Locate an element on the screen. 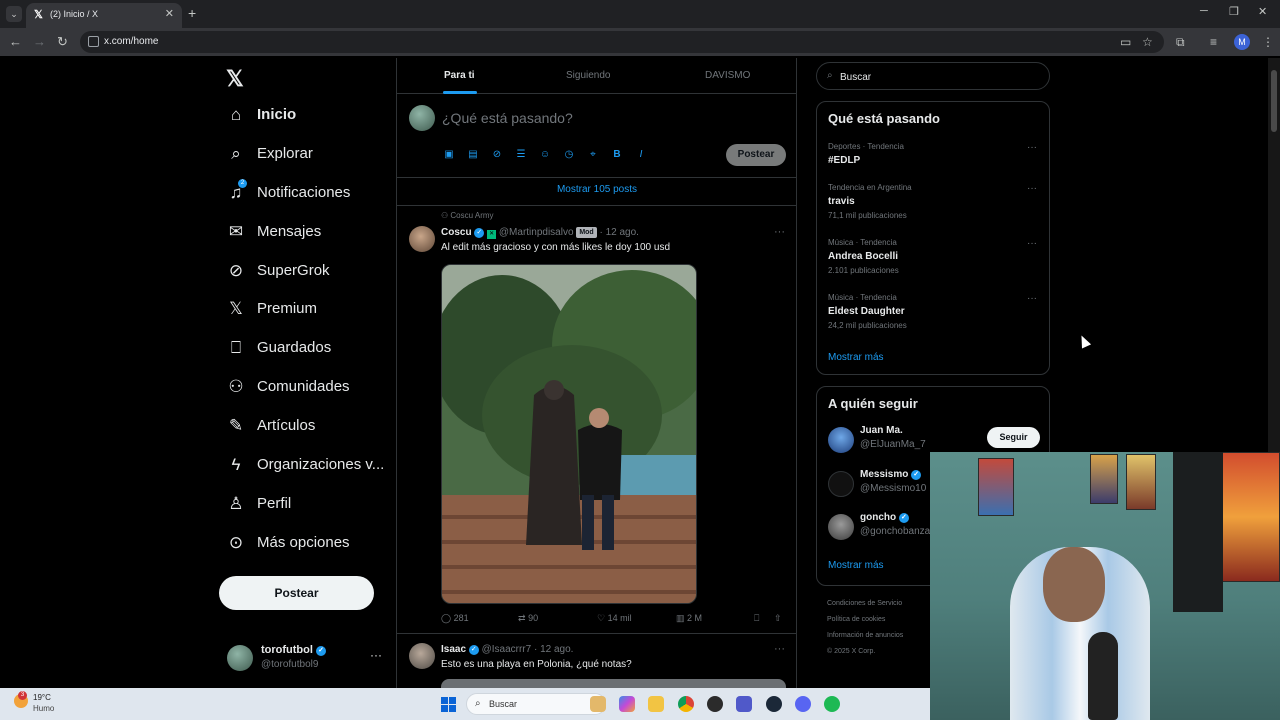  bookmark-star-icon: ☆ is located at coordinates (1147, 42).